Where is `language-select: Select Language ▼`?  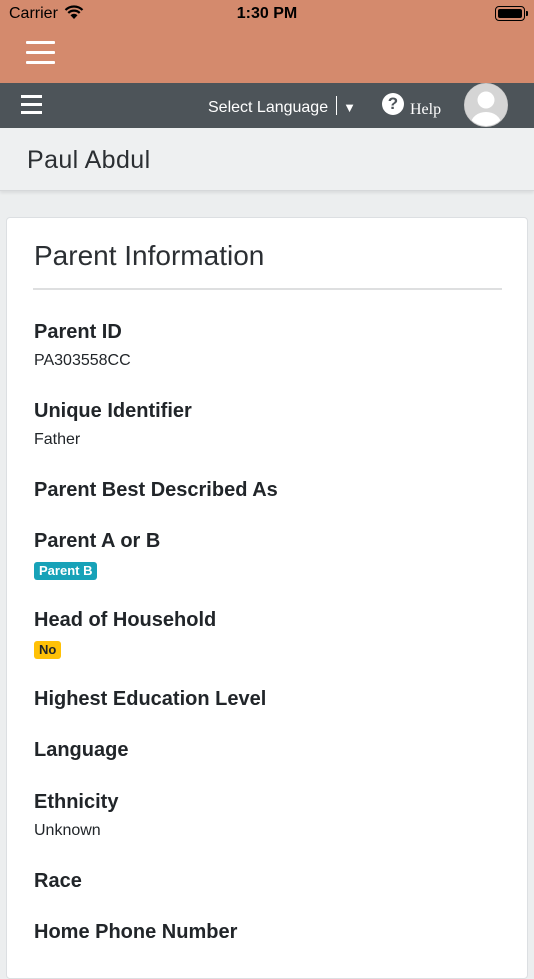
language-select: Select Language ▼ is located at coordinates (282, 106).